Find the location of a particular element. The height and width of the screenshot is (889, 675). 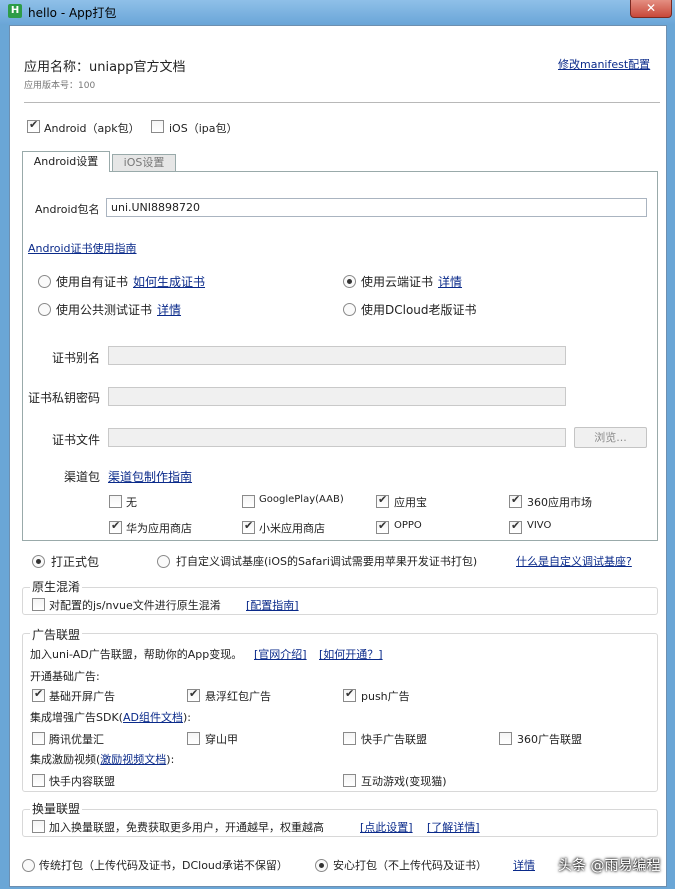

exchange-label: 加入换量联盟，免费获取更多用户，开通越早，权重越高 is located at coordinates (186, 827).